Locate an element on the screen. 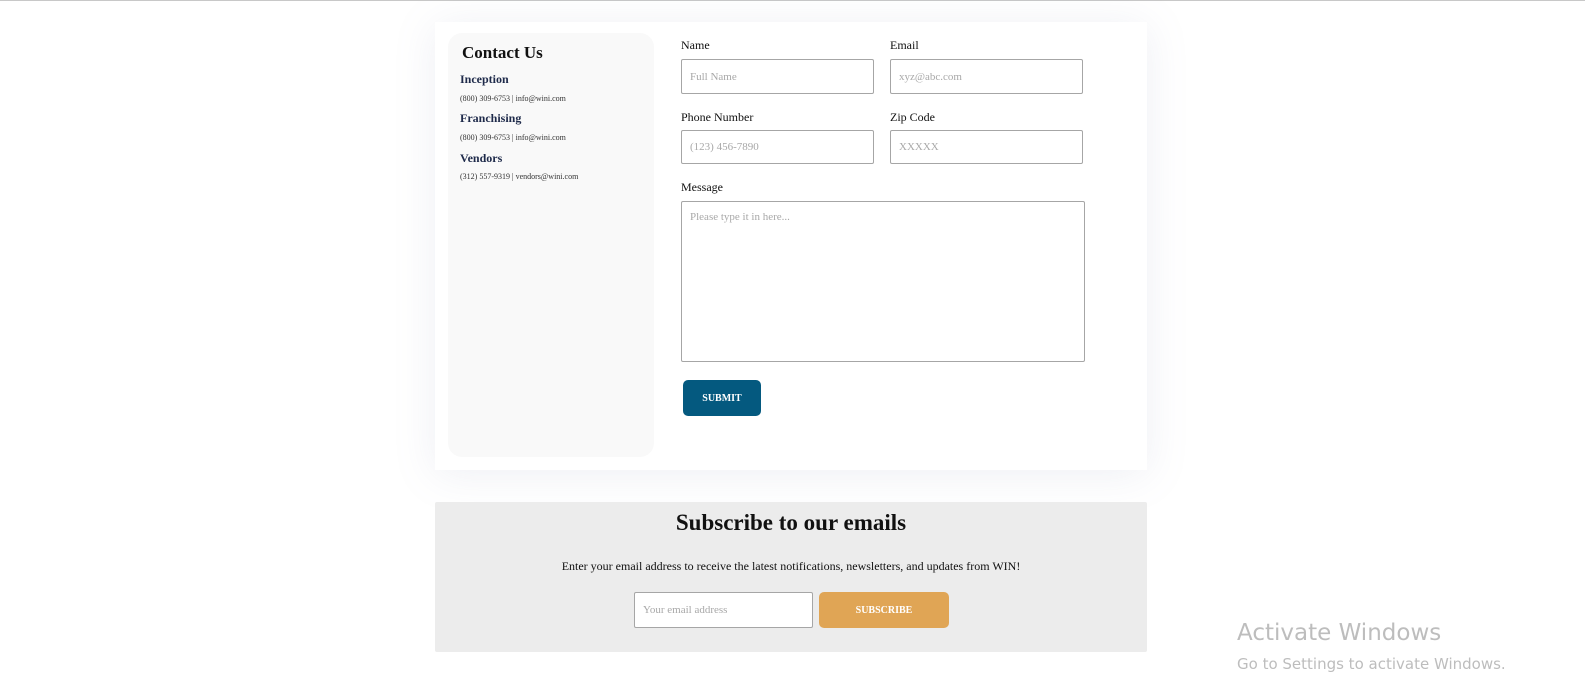 This screenshot has height=688, width=1585. name-input is located at coordinates (777, 76).